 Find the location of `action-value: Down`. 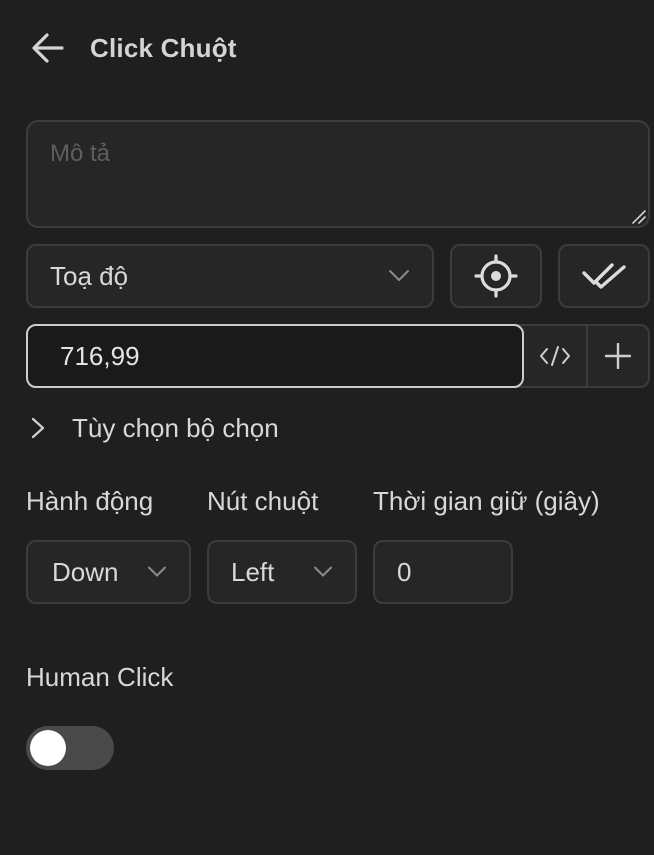

action-value: Down is located at coordinates (85, 571).